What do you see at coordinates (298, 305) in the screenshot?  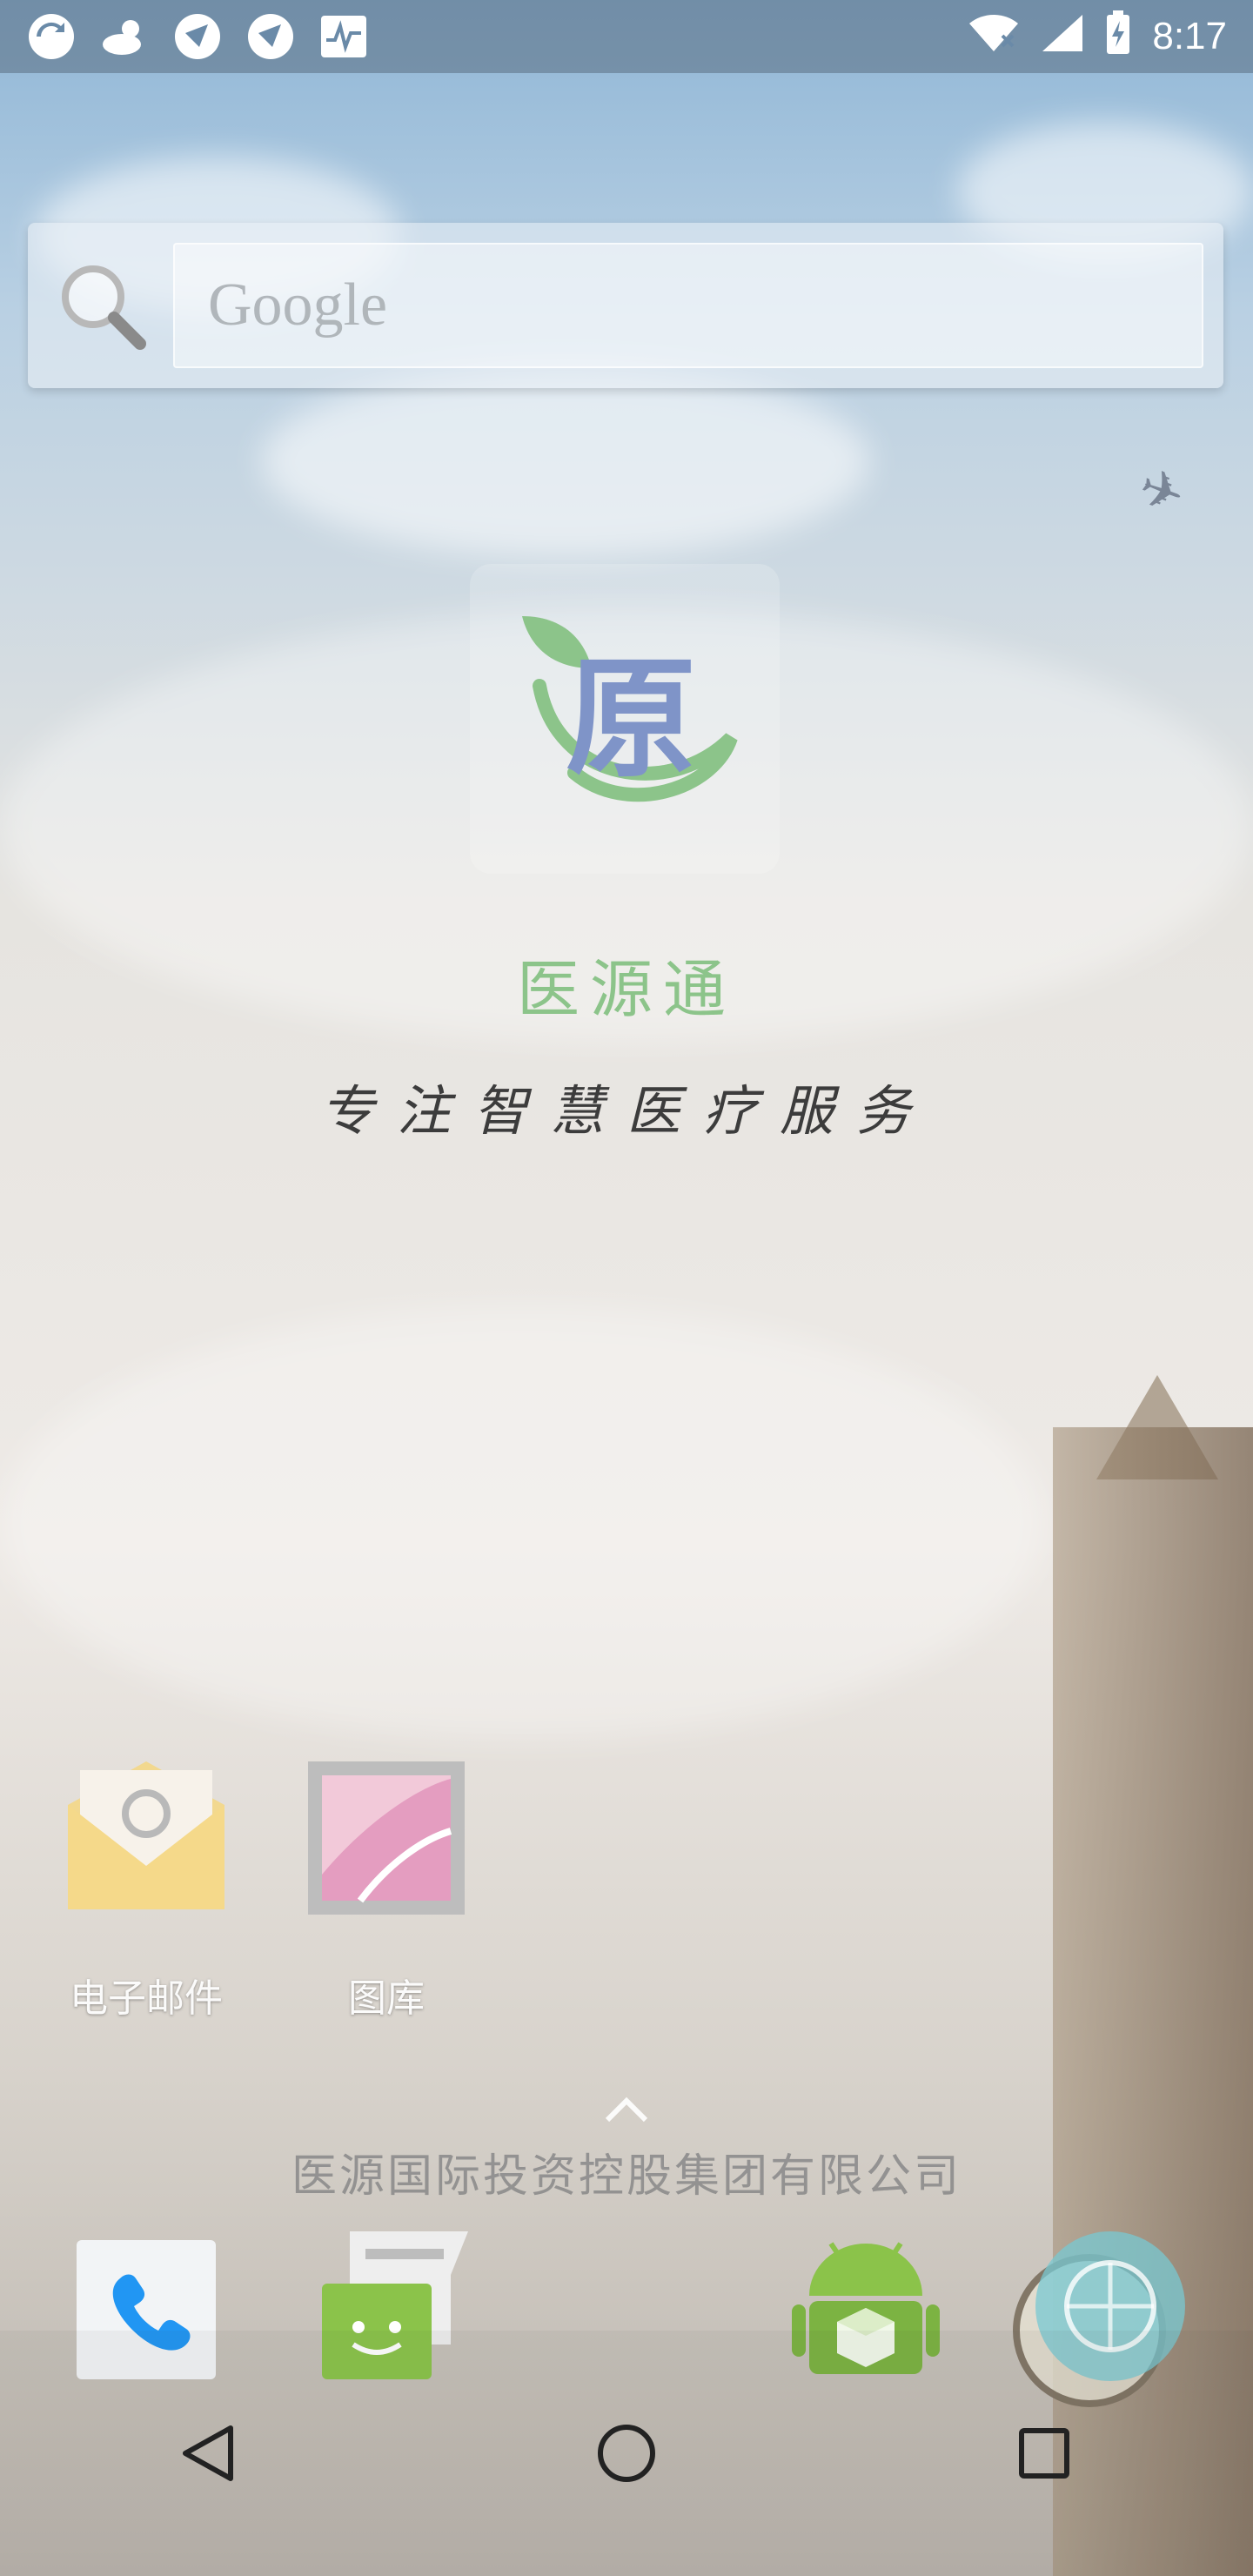 I see `search-placeholder: Google` at bounding box center [298, 305].